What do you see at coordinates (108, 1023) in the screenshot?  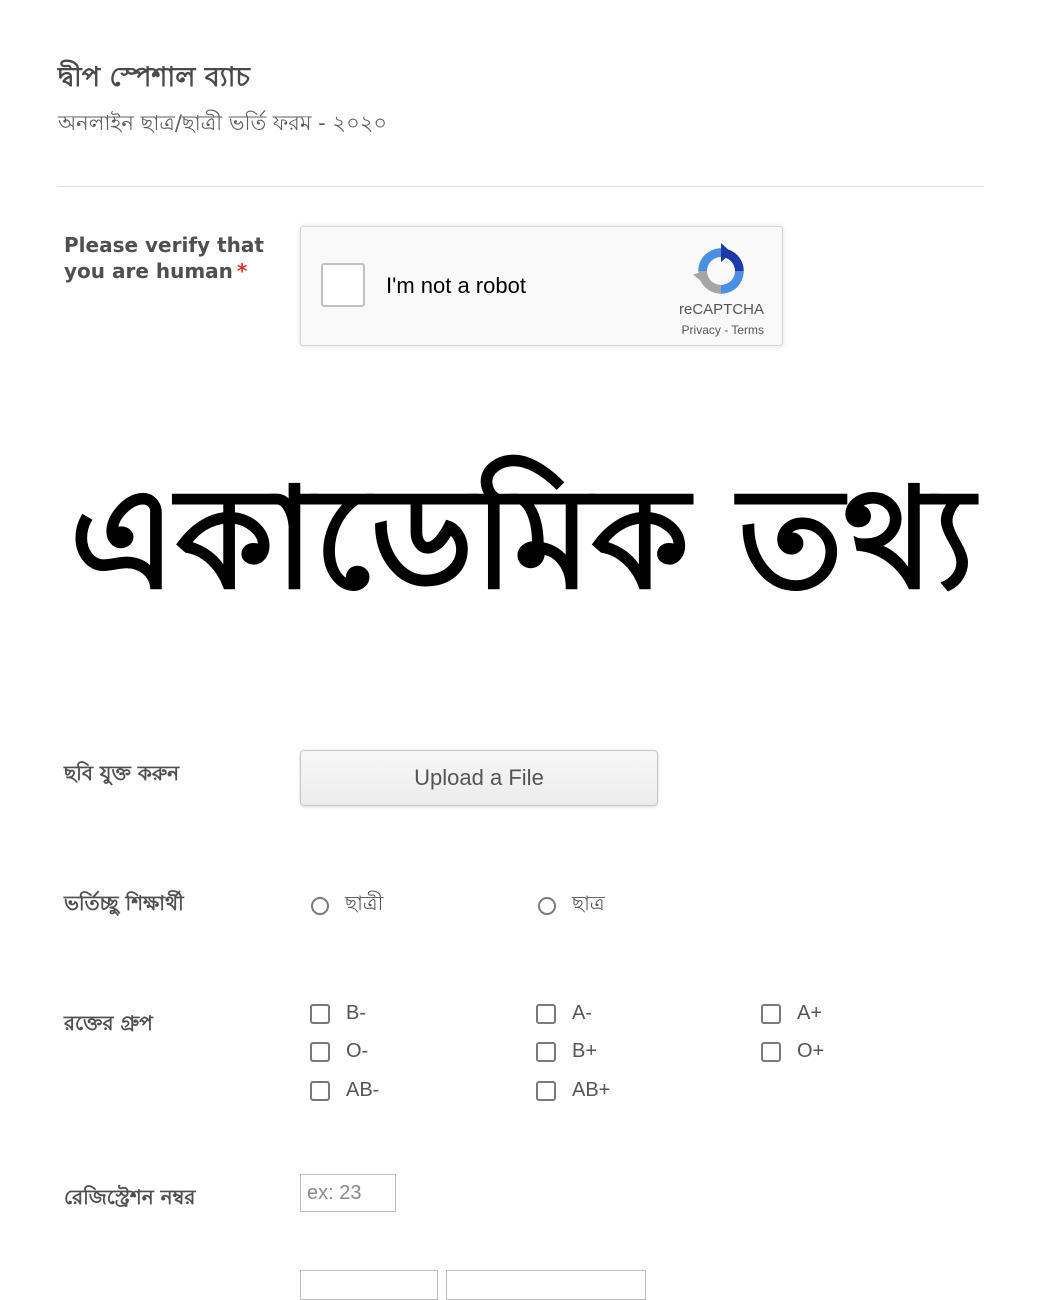 I see `blood-group-label: রক্তের গ্রুপ` at bounding box center [108, 1023].